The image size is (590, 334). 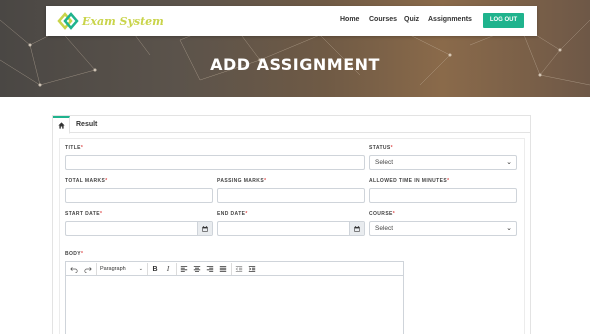 What do you see at coordinates (86, 181) in the screenshot?
I see `total-marks-label: TOTAL MARKS*` at bounding box center [86, 181].